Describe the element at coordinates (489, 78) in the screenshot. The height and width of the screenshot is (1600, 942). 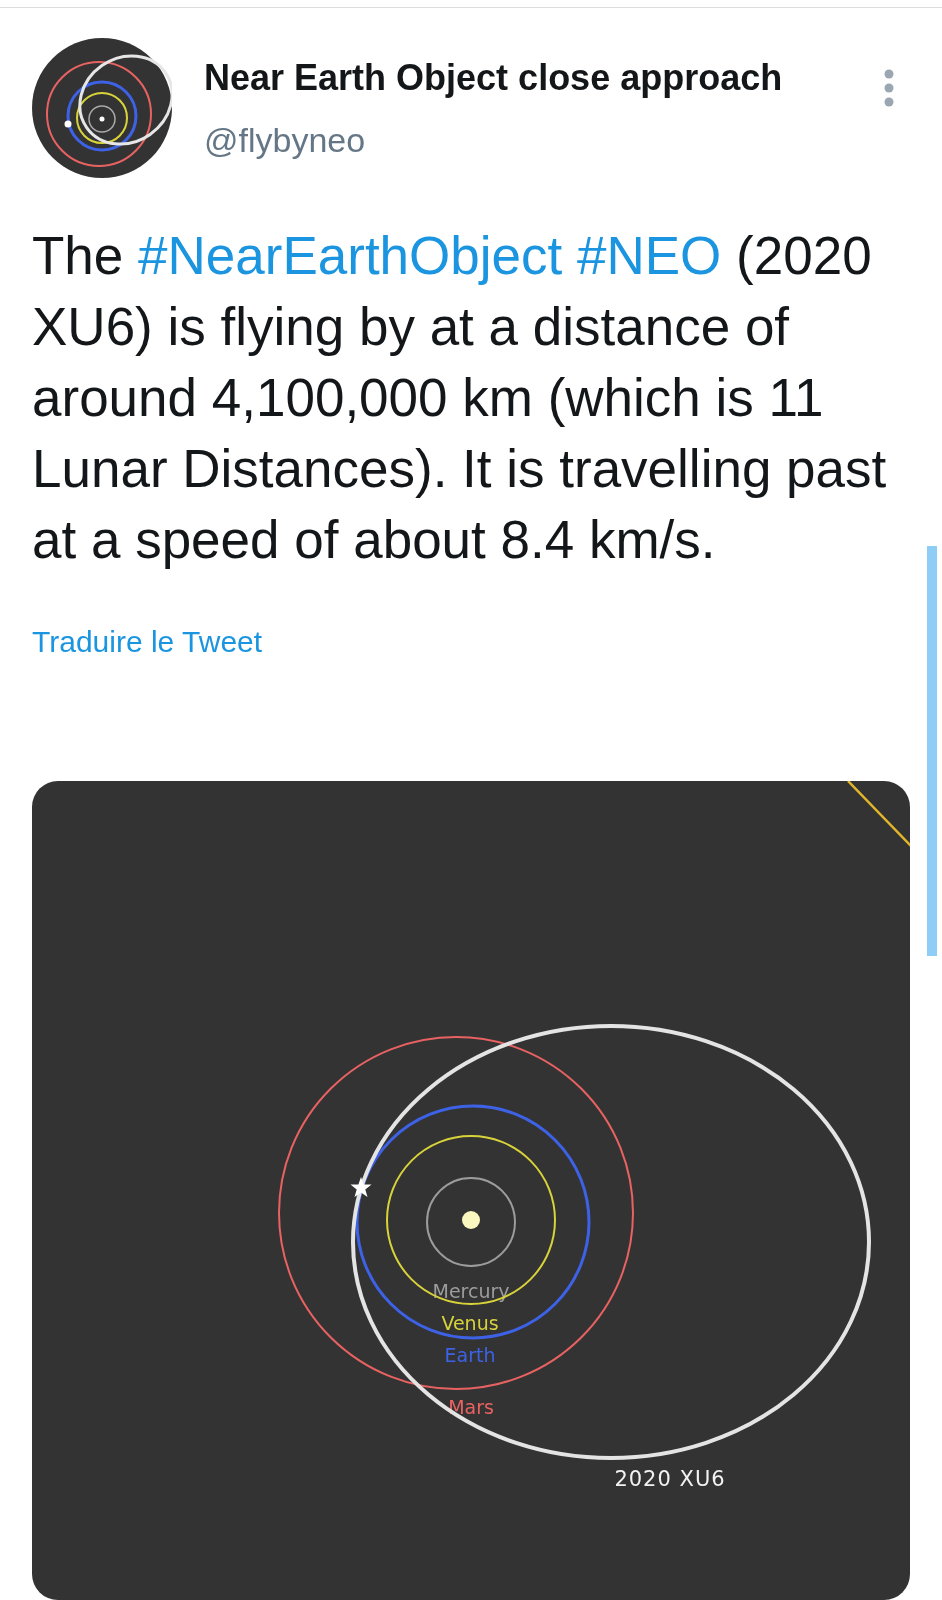
I see `author-name: Near Earth Object close approach` at that location.